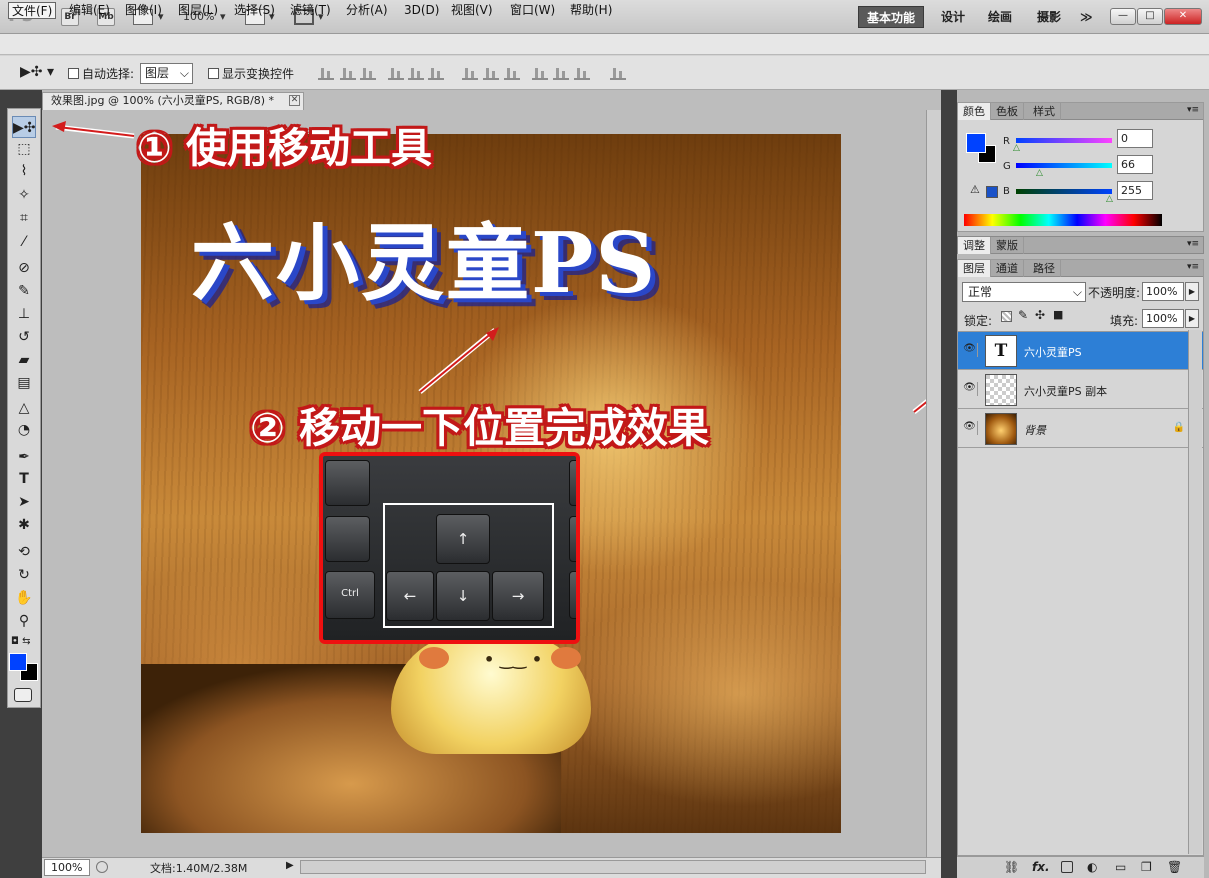 This screenshot has height=878, width=1209. Describe the element at coordinates (1178, 427) in the screenshot. I see `lock-icon: 🔒` at that location.